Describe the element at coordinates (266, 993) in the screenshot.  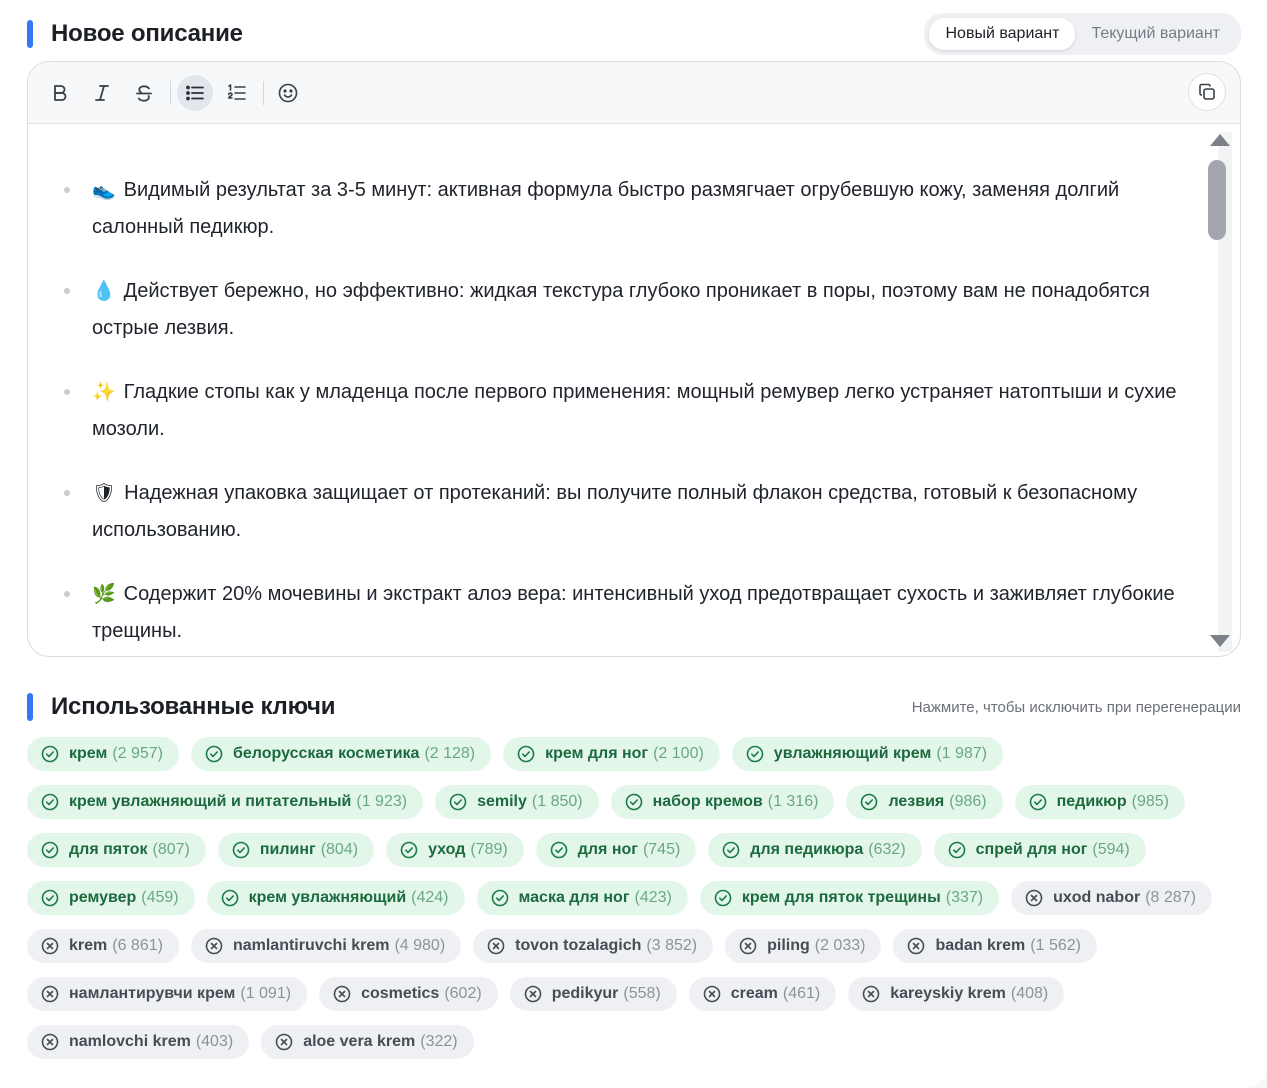
I see `key-count: (1 091)` at that location.